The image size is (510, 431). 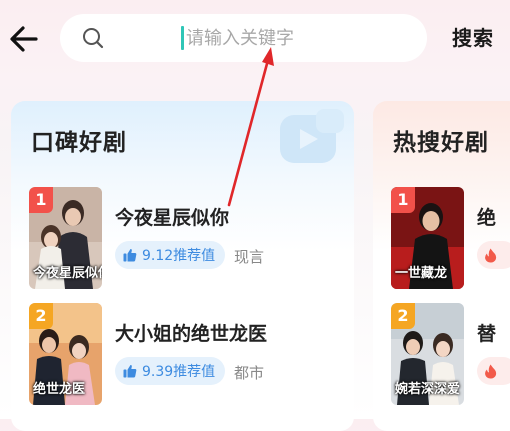 I want to click on card-title: 热搜好剧, so click(x=441, y=143).